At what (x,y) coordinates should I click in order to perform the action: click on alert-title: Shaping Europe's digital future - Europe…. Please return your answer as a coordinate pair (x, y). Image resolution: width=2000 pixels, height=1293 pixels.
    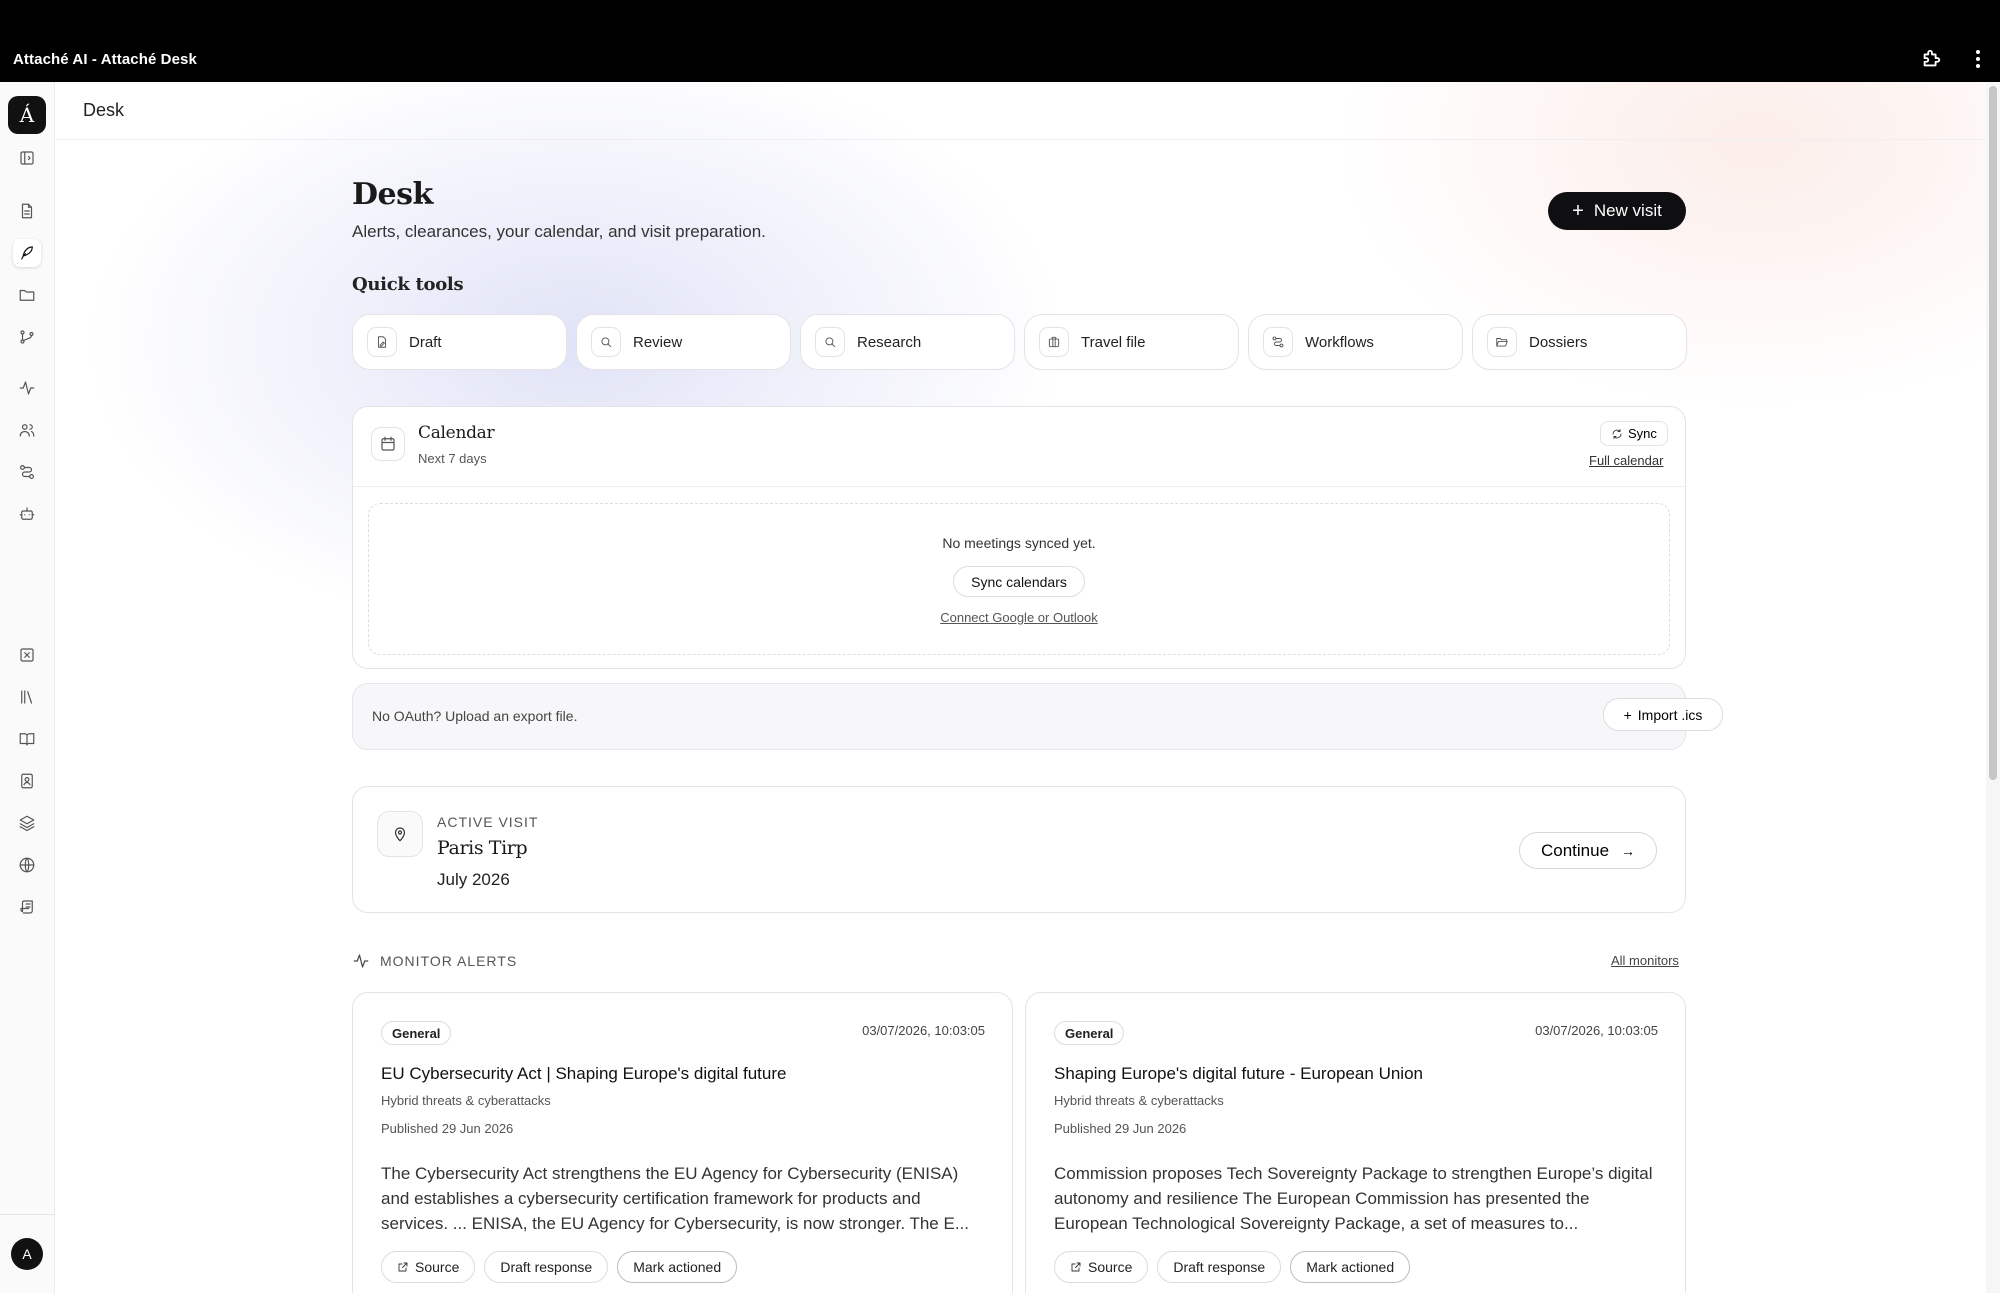
    Looking at the image, I should click on (1238, 1074).